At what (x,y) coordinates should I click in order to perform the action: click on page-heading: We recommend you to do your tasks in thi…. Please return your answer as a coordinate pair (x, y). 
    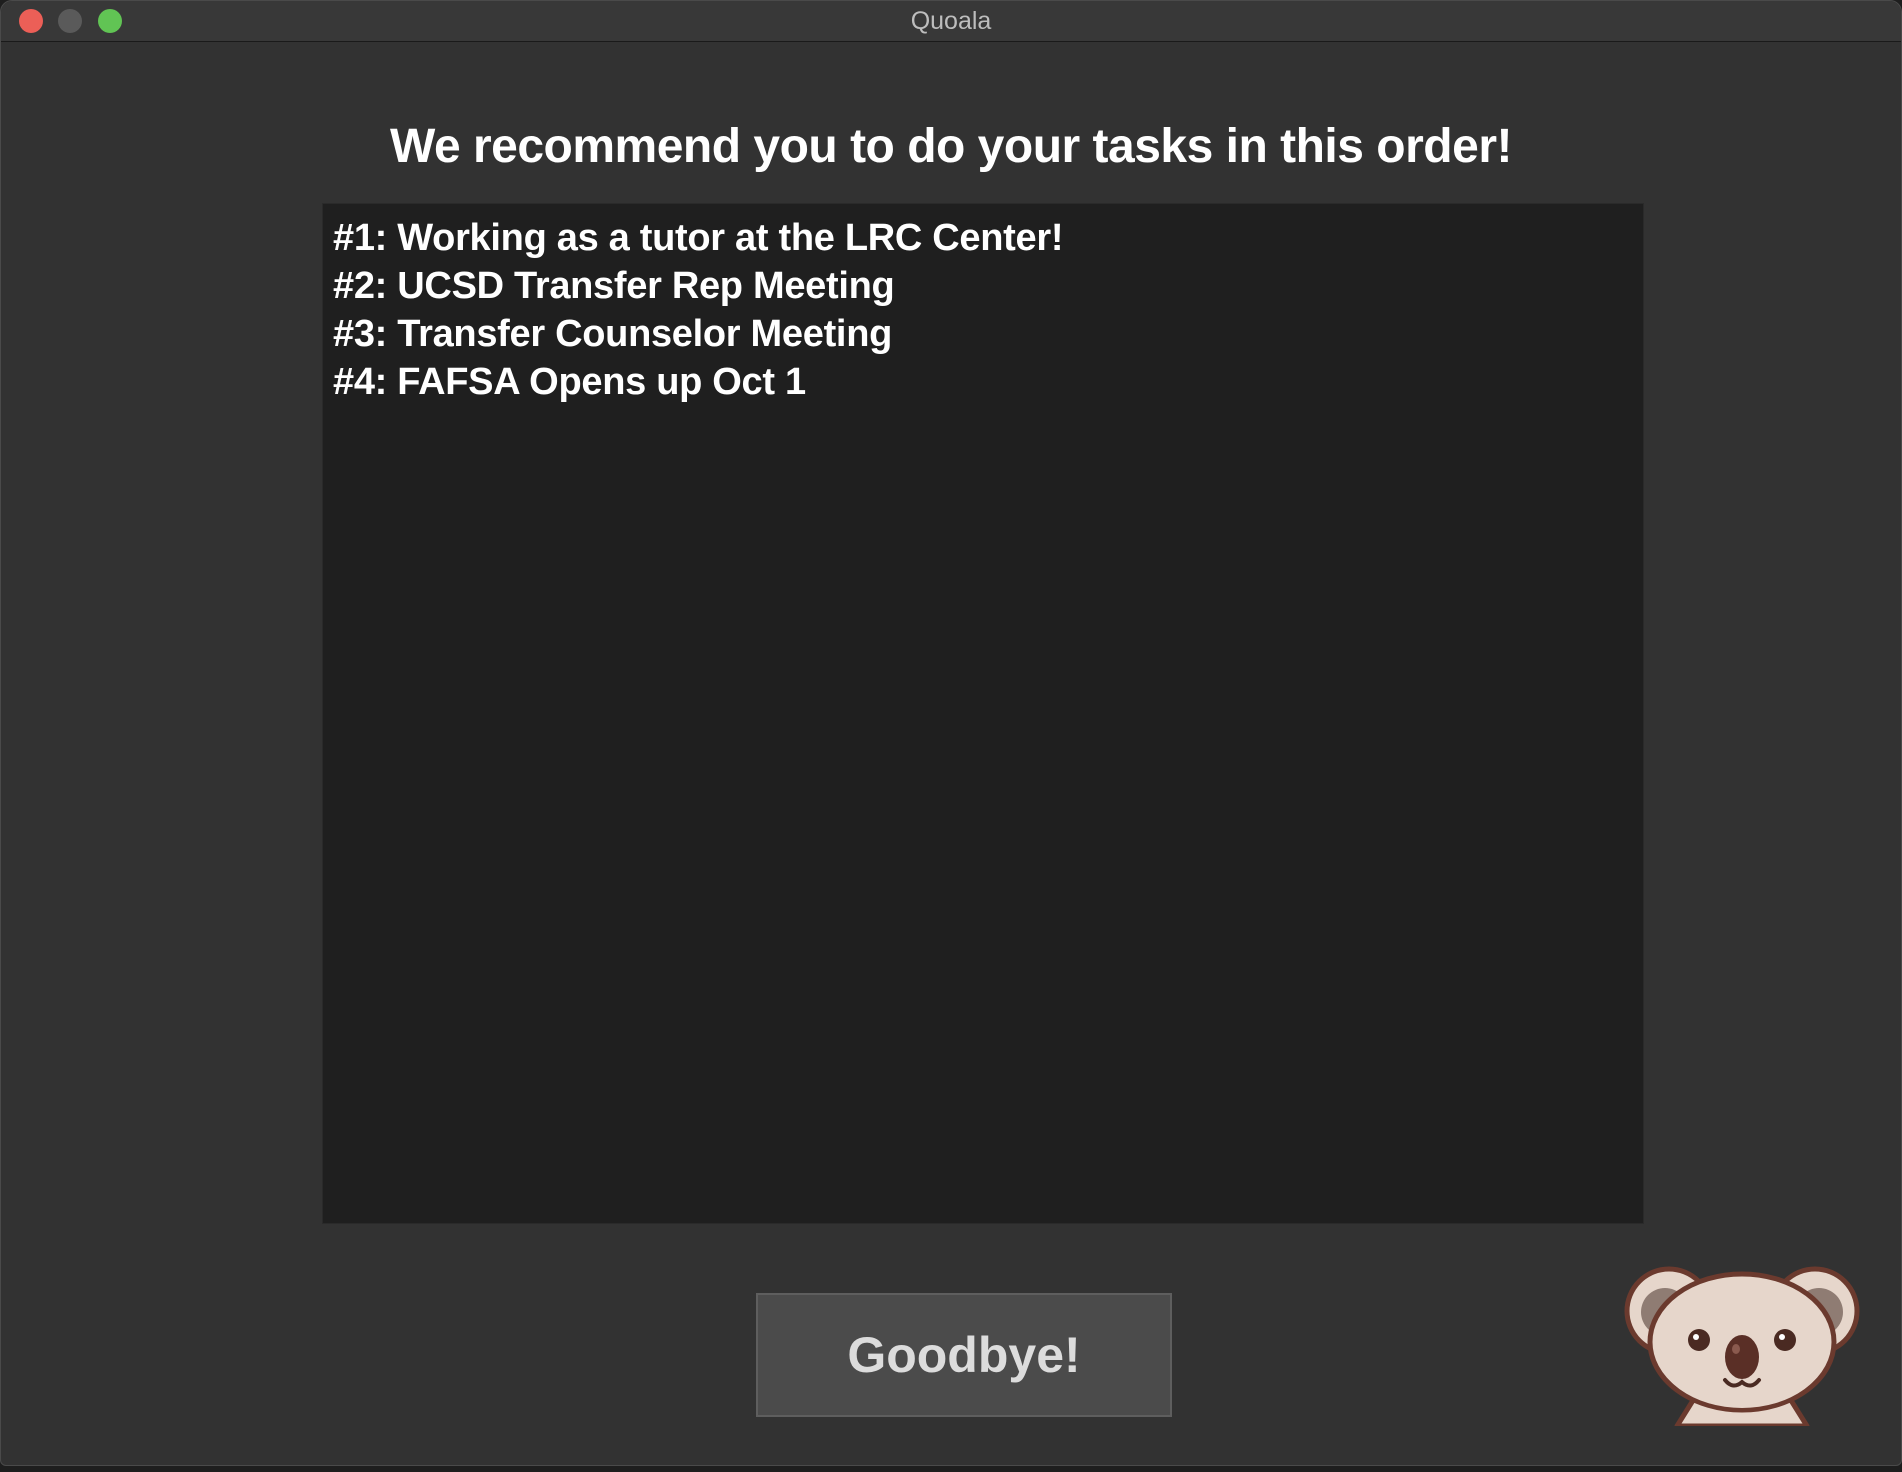
    Looking at the image, I should click on (951, 146).